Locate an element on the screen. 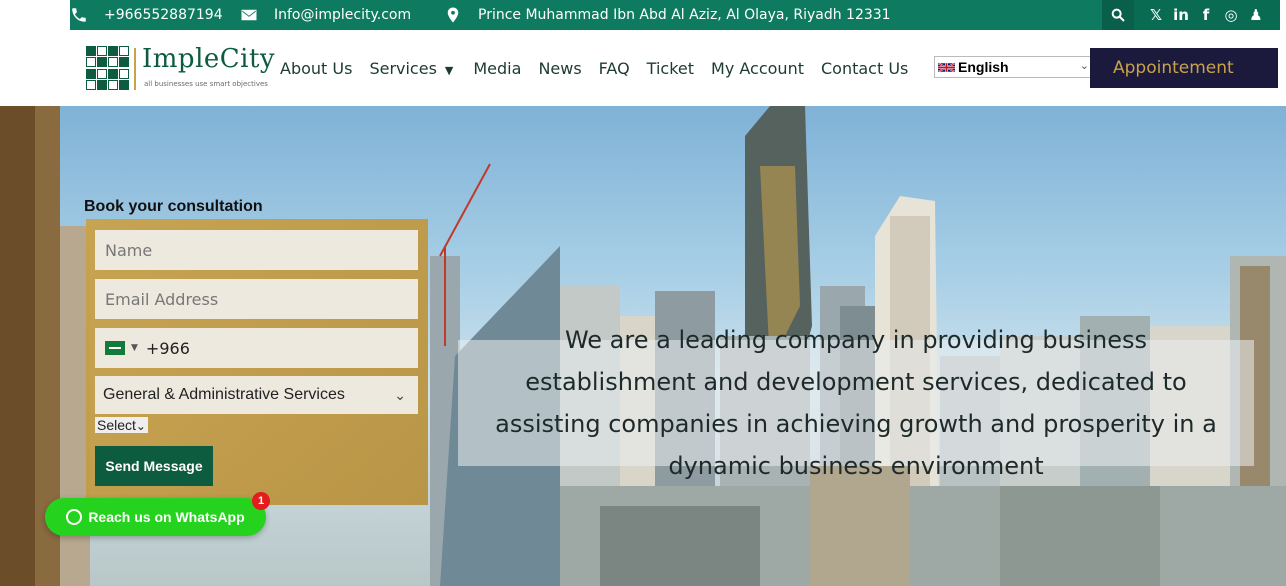  phone-contact: +966552887194 is located at coordinates (146, 15).